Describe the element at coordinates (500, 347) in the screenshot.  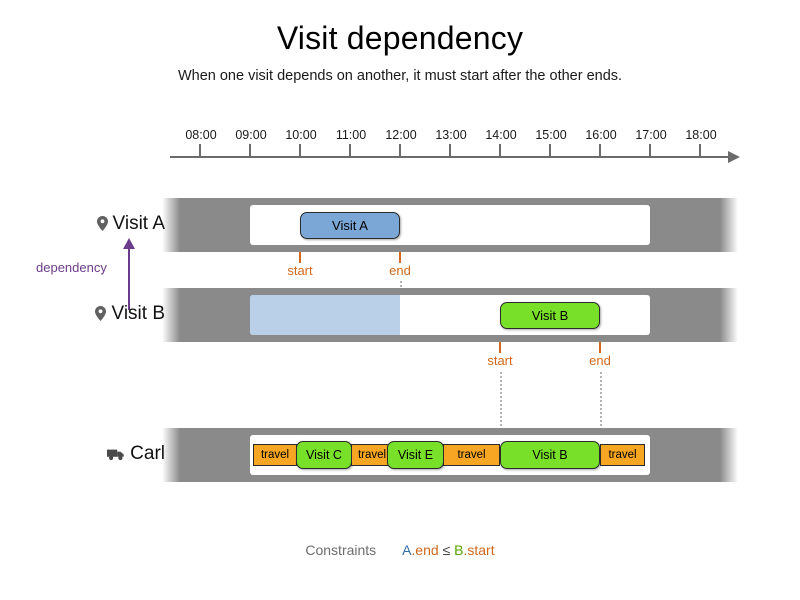
I see `marker-tick-b-start` at that location.